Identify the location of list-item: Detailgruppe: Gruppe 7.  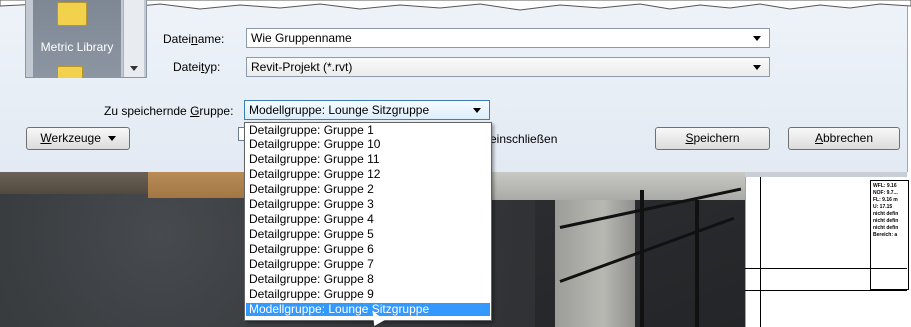
(368, 264).